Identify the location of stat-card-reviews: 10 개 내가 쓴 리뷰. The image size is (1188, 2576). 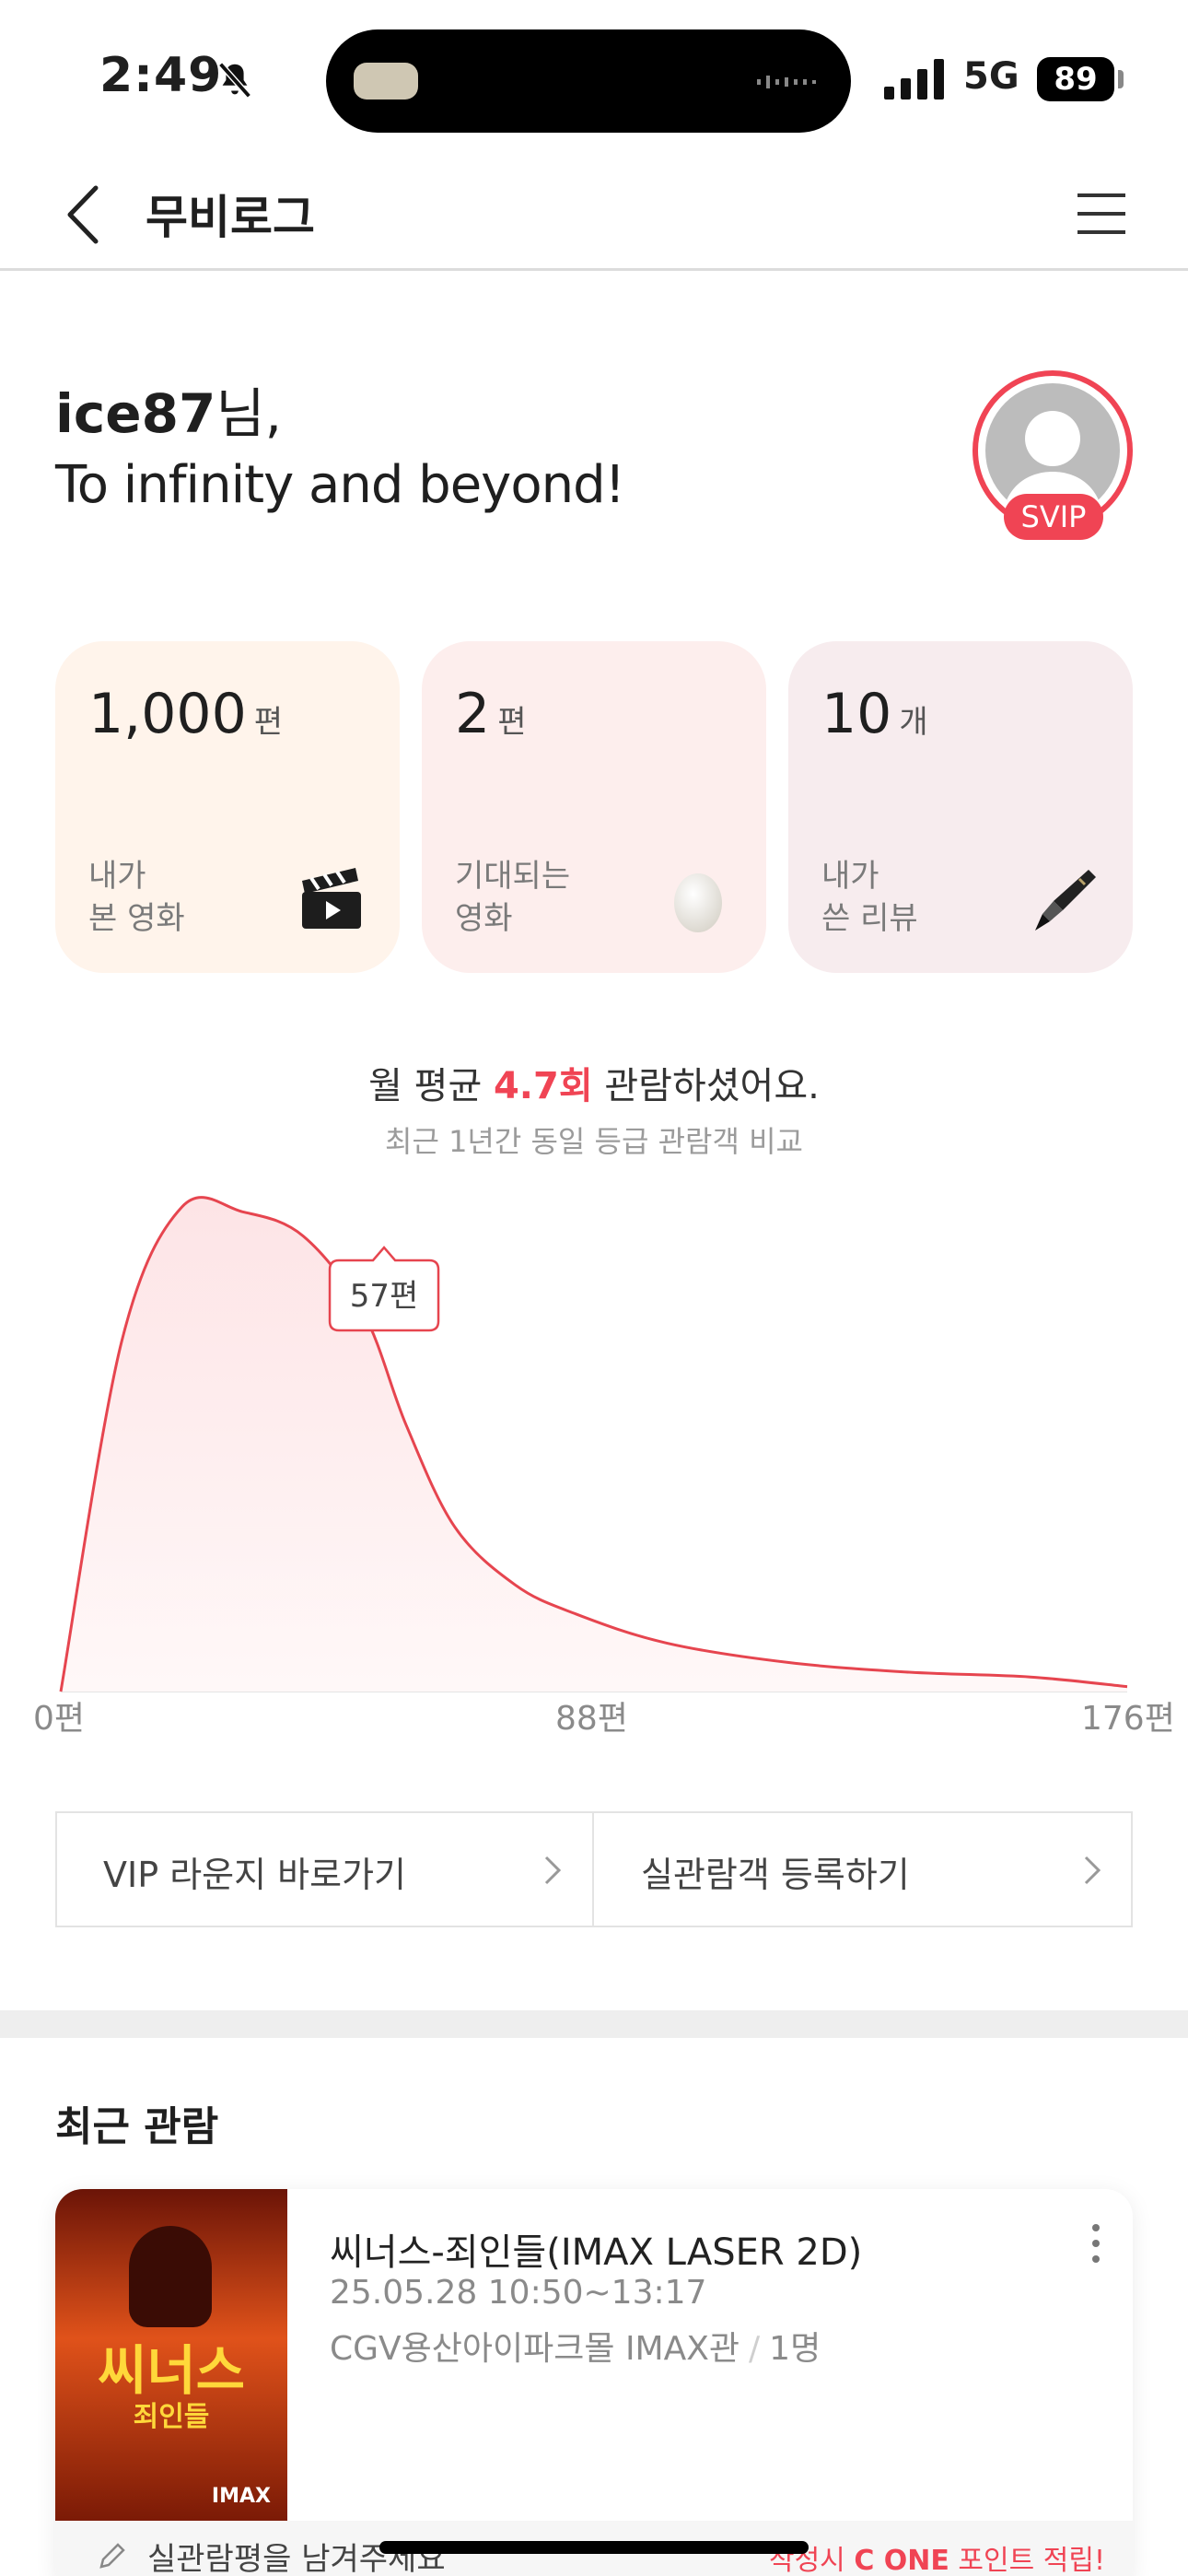
(961, 807).